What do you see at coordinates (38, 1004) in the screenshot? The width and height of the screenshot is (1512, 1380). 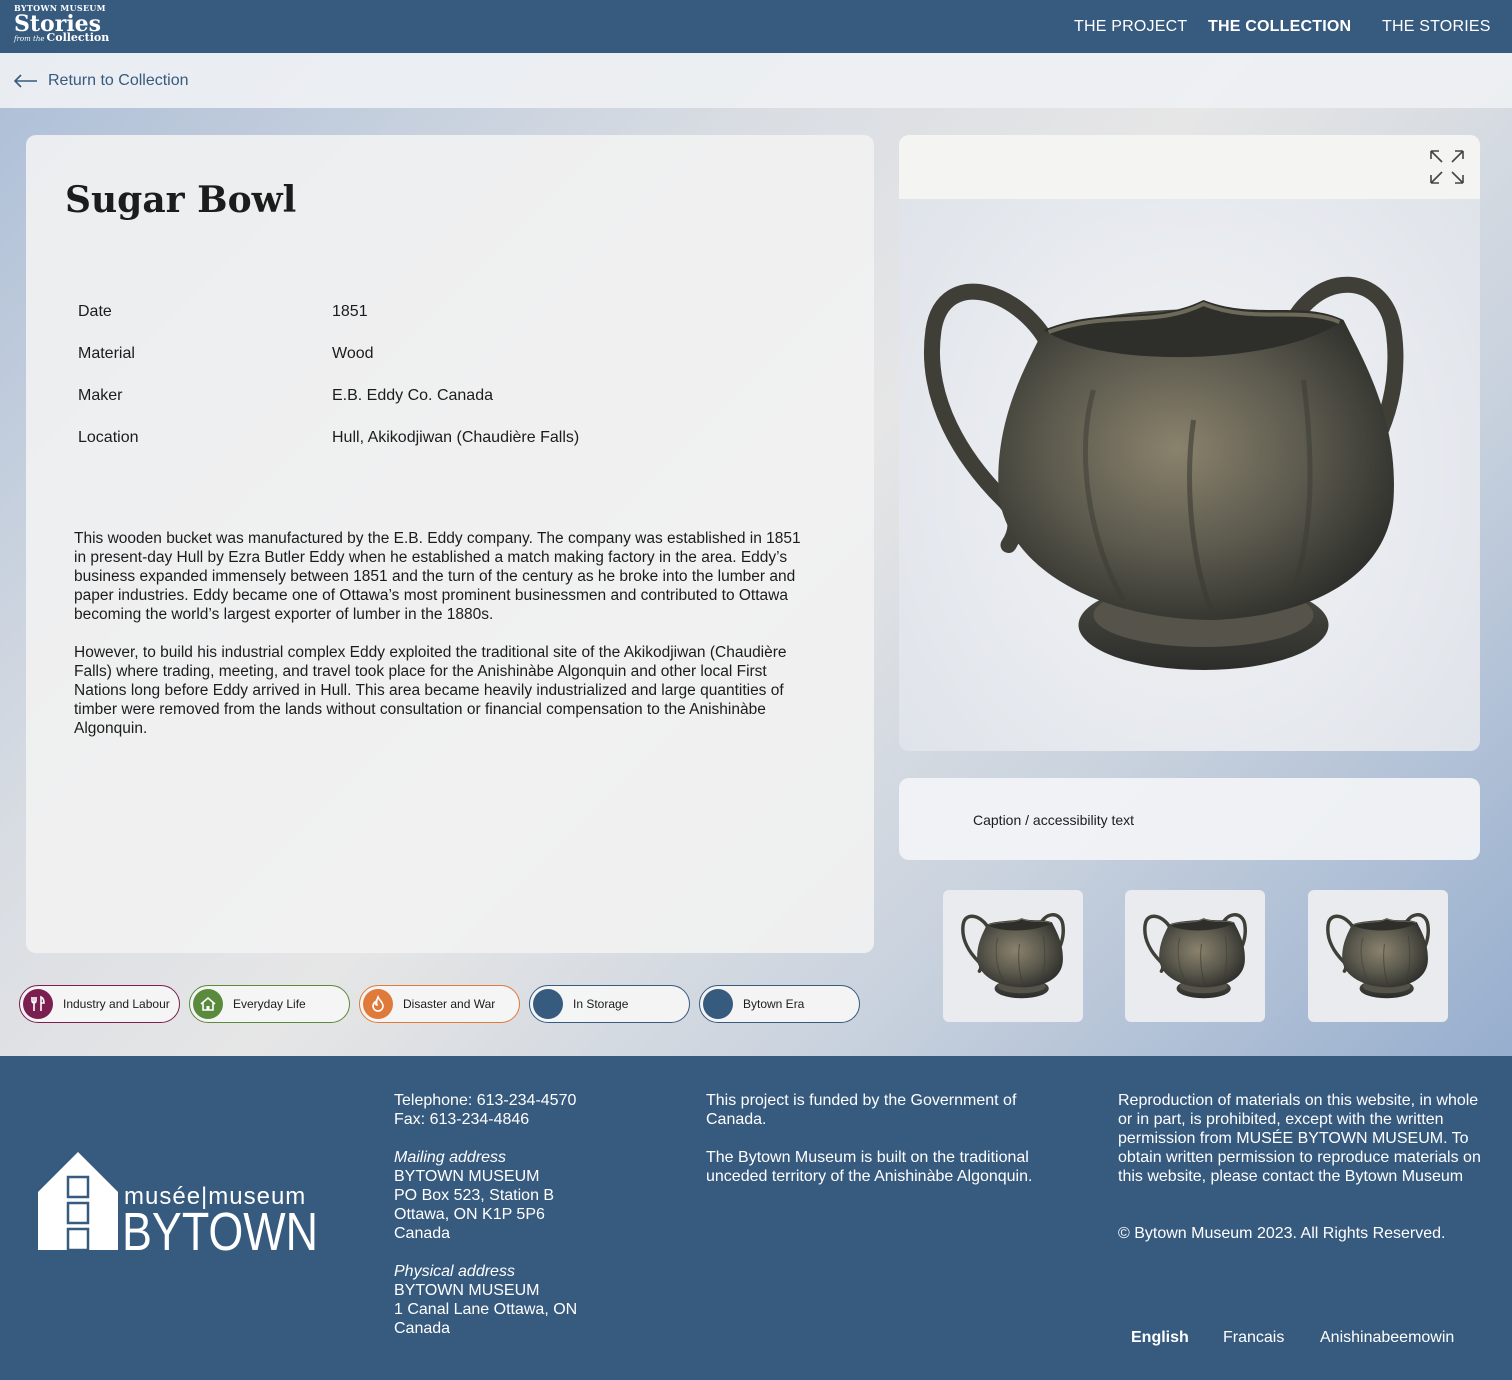 I see `tools-icon` at bounding box center [38, 1004].